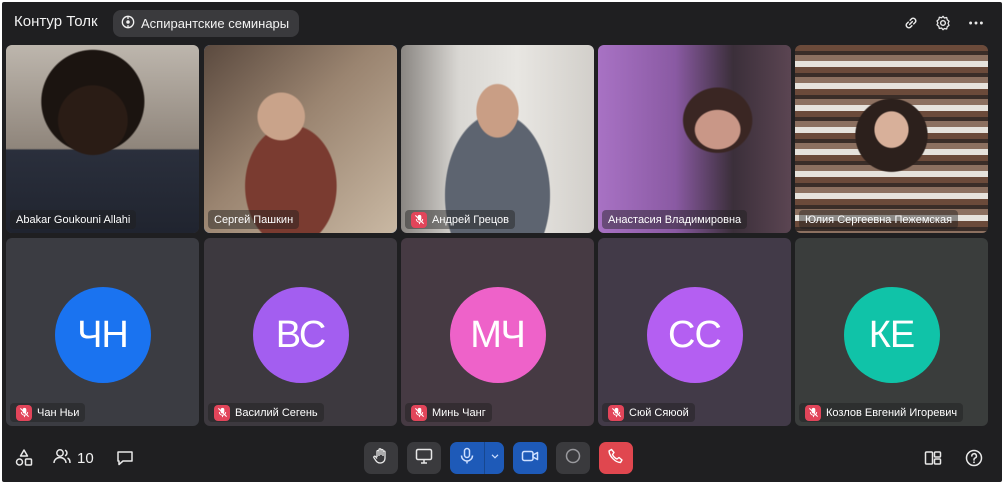 The width and height of the screenshot is (1005, 484). What do you see at coordinates (300, 335) in the screenshot?
I see `participant-avatar: ВС` at bounding box center [300, 335].